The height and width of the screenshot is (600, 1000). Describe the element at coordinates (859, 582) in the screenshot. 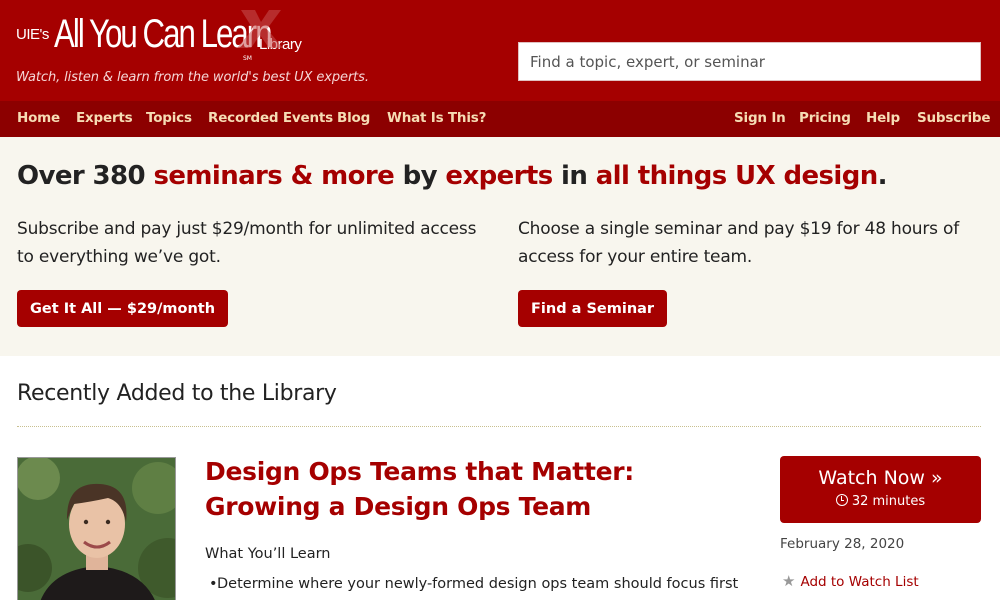

I see `watch-list-label: Add to Watch List` at that location.